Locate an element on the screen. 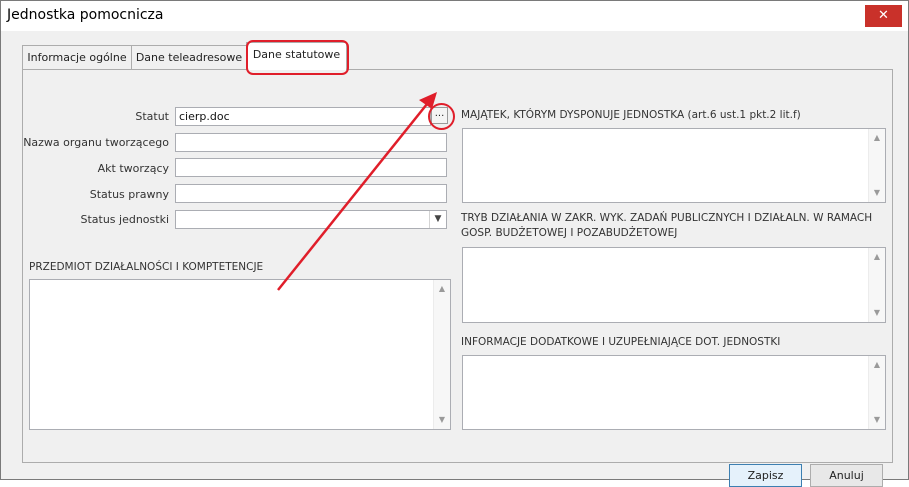  tab-label: Dane statutowe is located at coordinates (296, 54).